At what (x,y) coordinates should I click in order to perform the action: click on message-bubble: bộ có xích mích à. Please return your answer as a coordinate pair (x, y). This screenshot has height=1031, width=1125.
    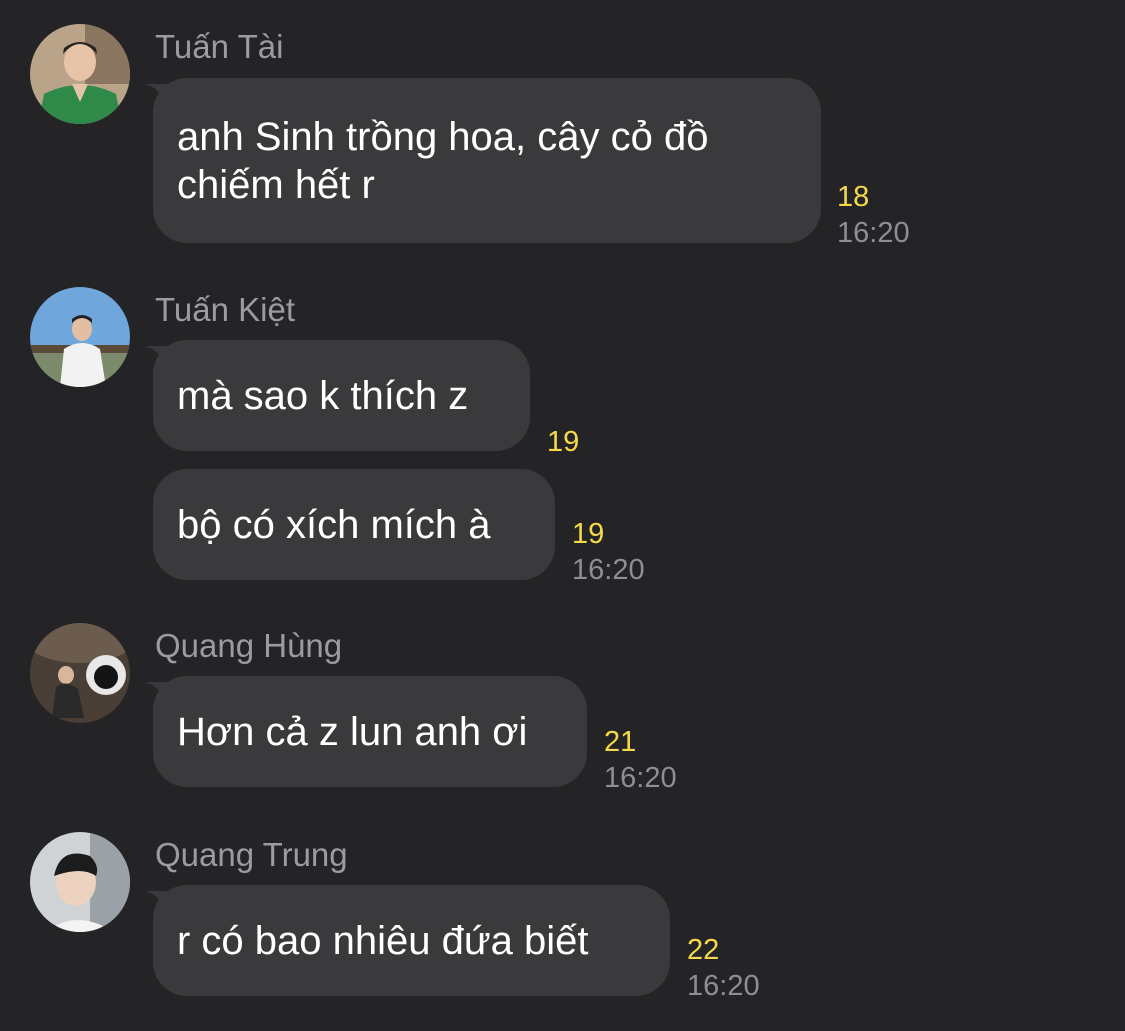
    Looking at the image, I should click on (354, 524).